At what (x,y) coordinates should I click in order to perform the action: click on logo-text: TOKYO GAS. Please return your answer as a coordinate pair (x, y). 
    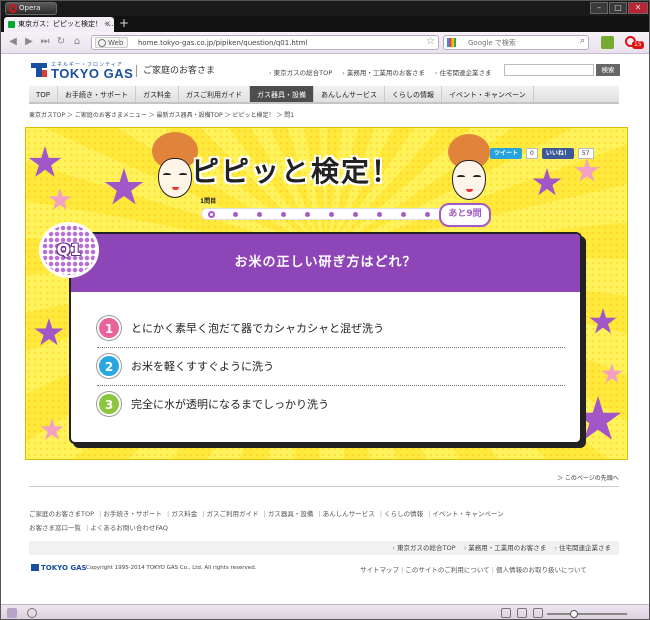
    Looking at the image, I should click on (92, 73).